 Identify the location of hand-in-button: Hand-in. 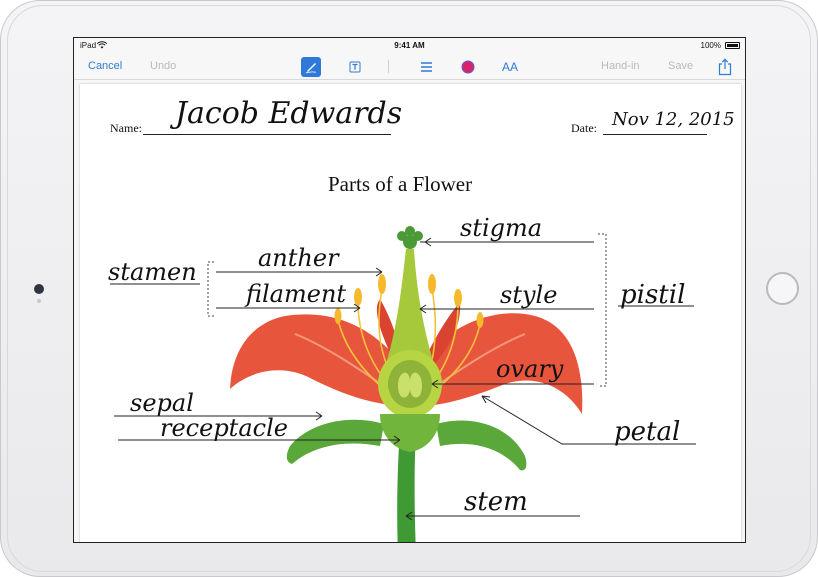
(620, 66).